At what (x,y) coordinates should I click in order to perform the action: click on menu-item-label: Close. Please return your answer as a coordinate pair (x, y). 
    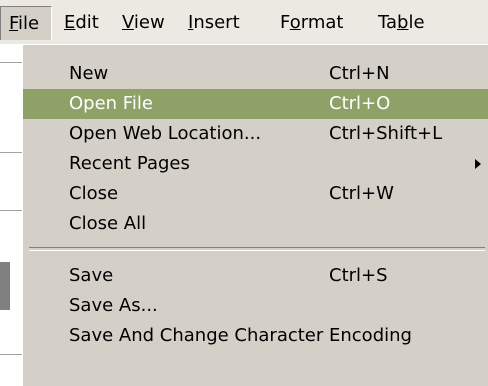
    Looking at the image, I should click on (94, 193).